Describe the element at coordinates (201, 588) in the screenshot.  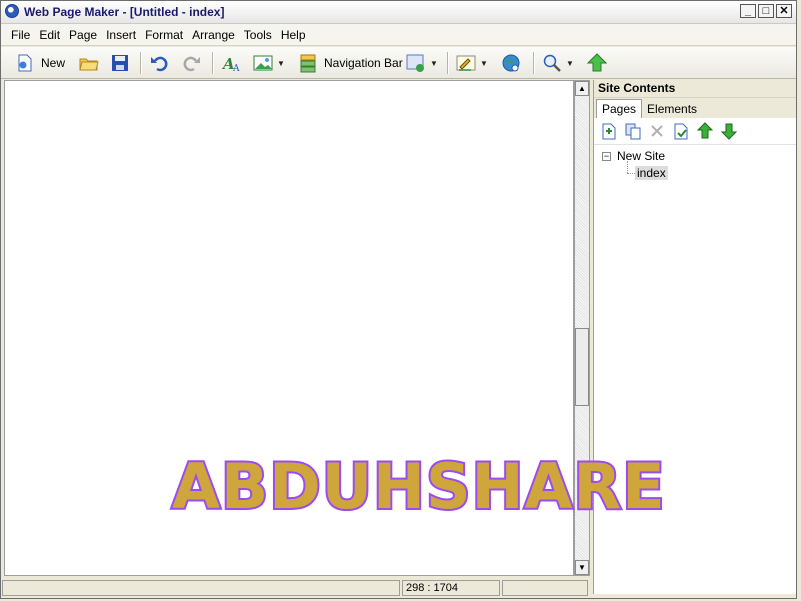
I see `status-message-pane` at that location.